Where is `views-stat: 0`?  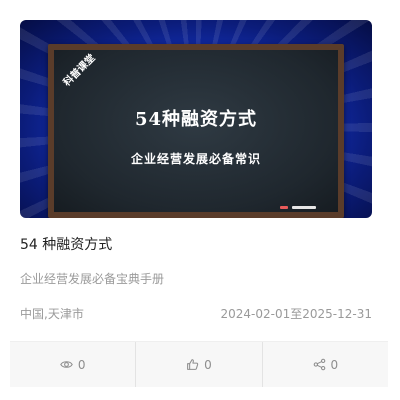 views-stat: 0 is located at coordinates (72, 364).